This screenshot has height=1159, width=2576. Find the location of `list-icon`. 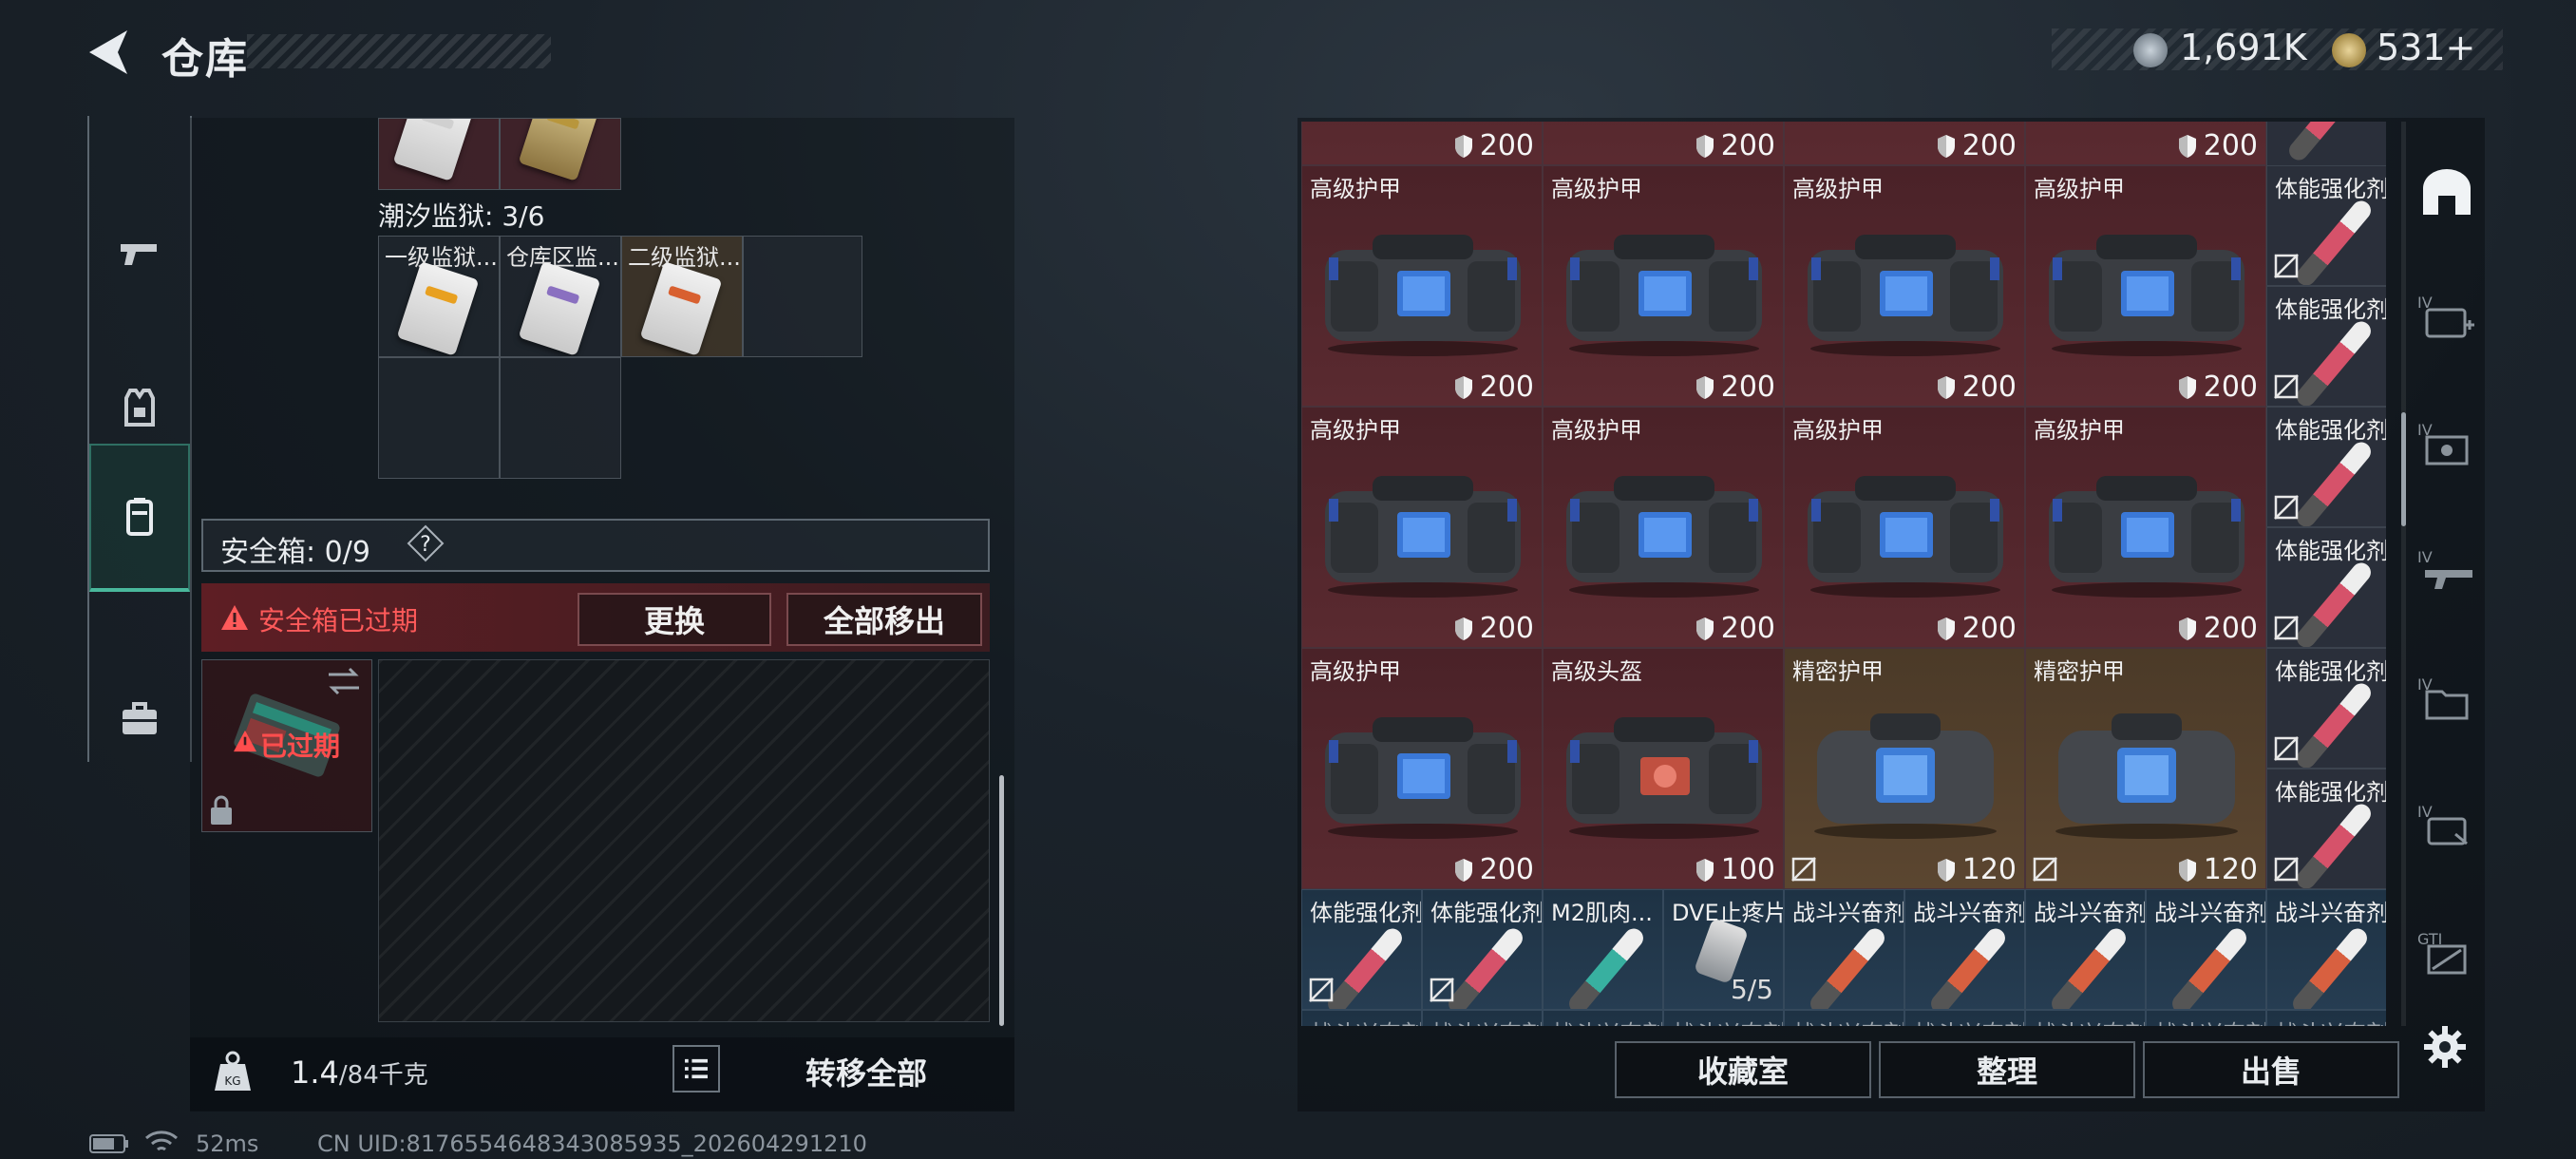

list-icon is located at coordinates (696, 1068).